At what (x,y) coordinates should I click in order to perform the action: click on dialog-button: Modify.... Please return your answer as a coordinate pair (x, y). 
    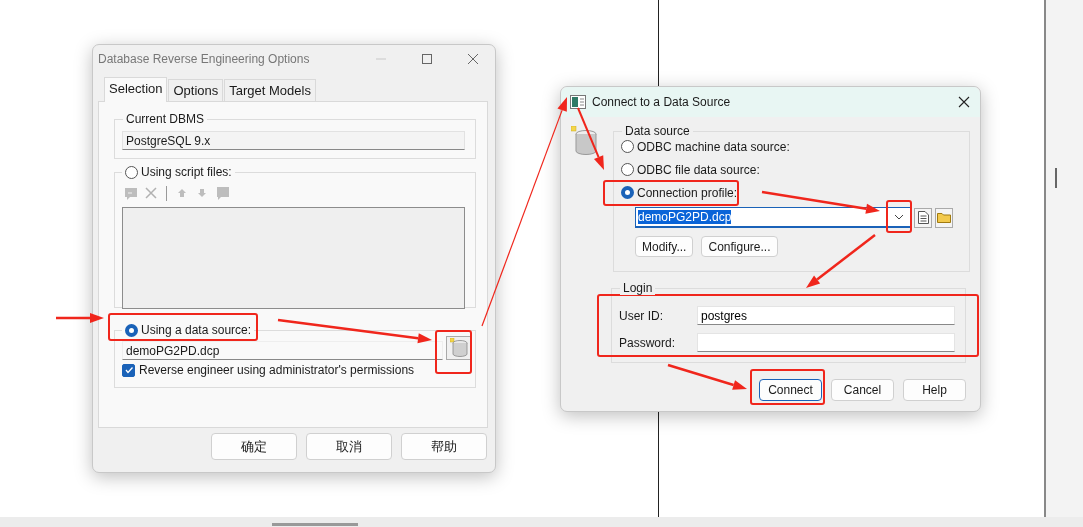
    Looking at the image, I should click on (664, 246).